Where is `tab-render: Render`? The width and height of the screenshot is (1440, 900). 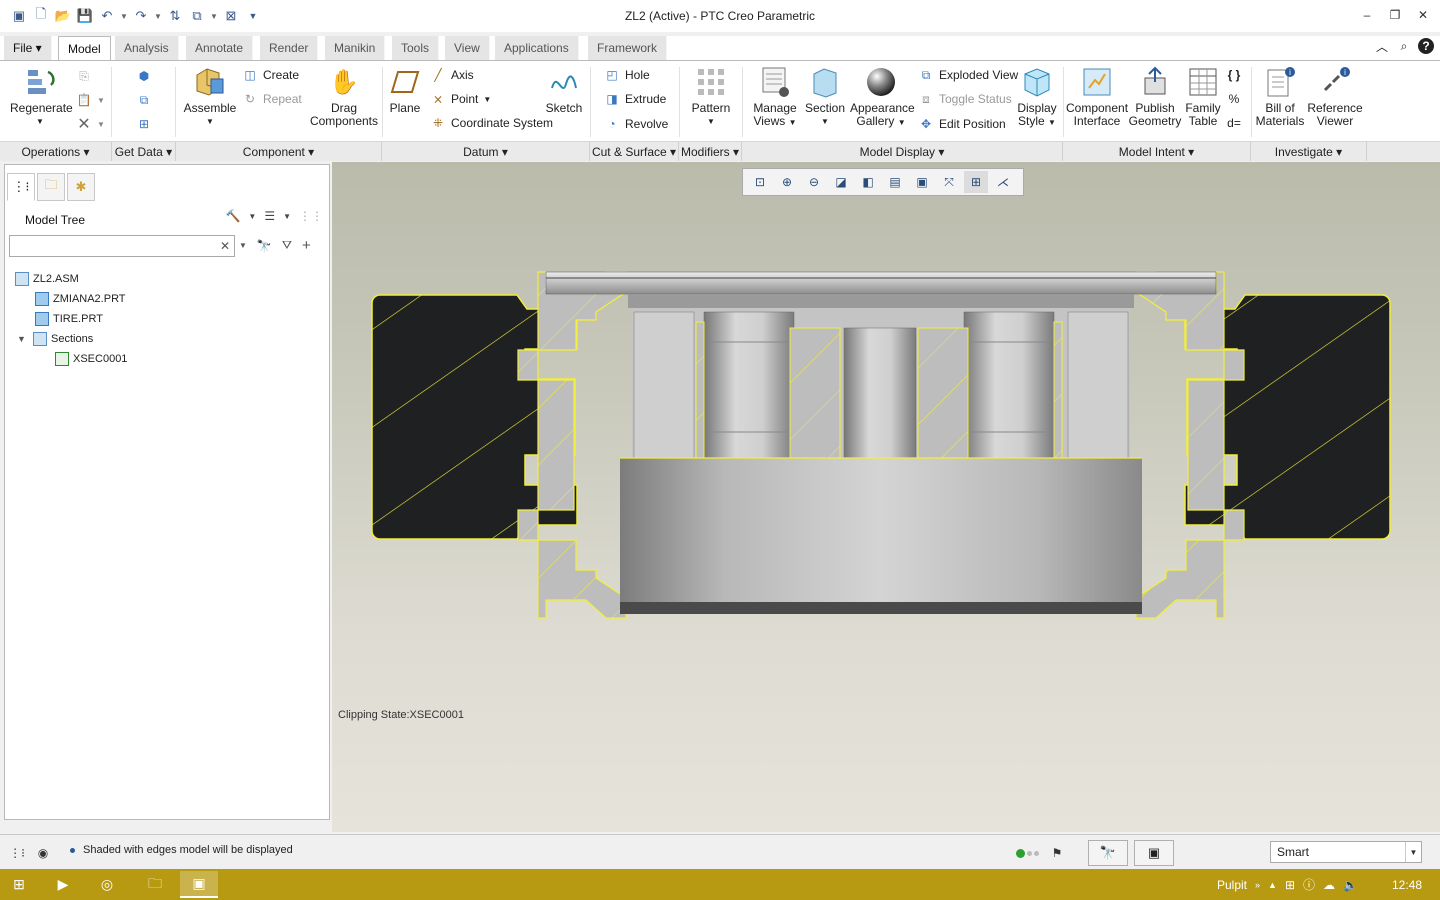
tab-render: Render is located at coordinates (289, 48).